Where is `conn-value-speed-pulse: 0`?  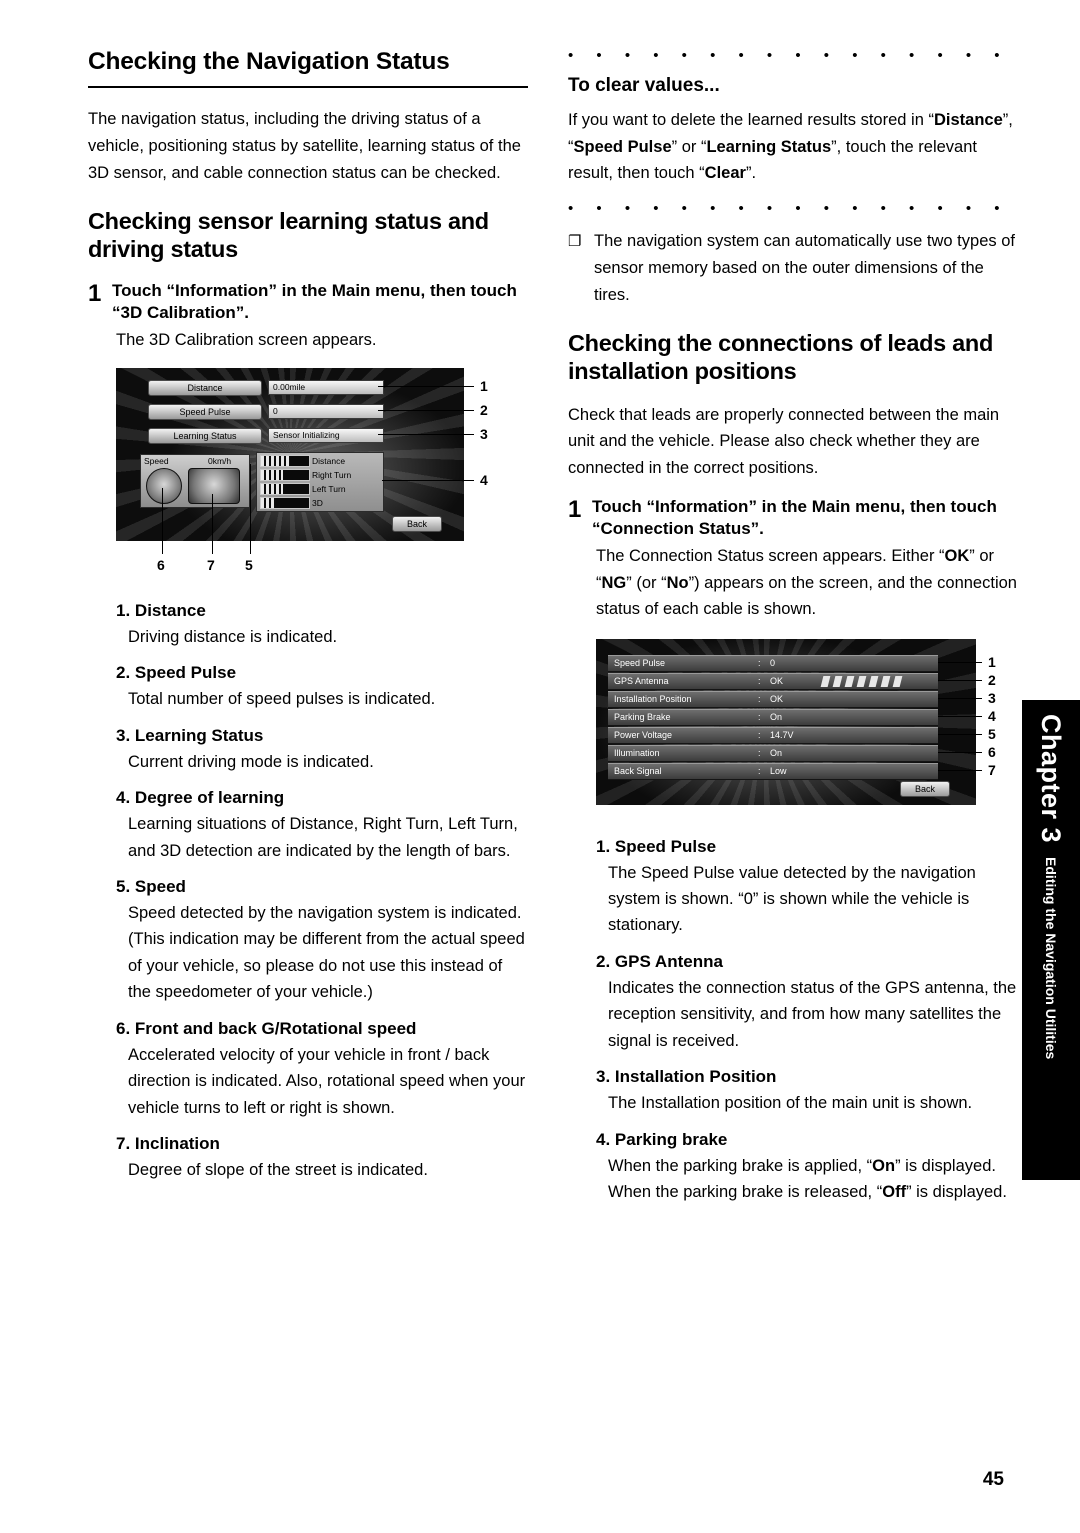 conn-value-speed-pulse: 0 is located at coordinates (773, 662).